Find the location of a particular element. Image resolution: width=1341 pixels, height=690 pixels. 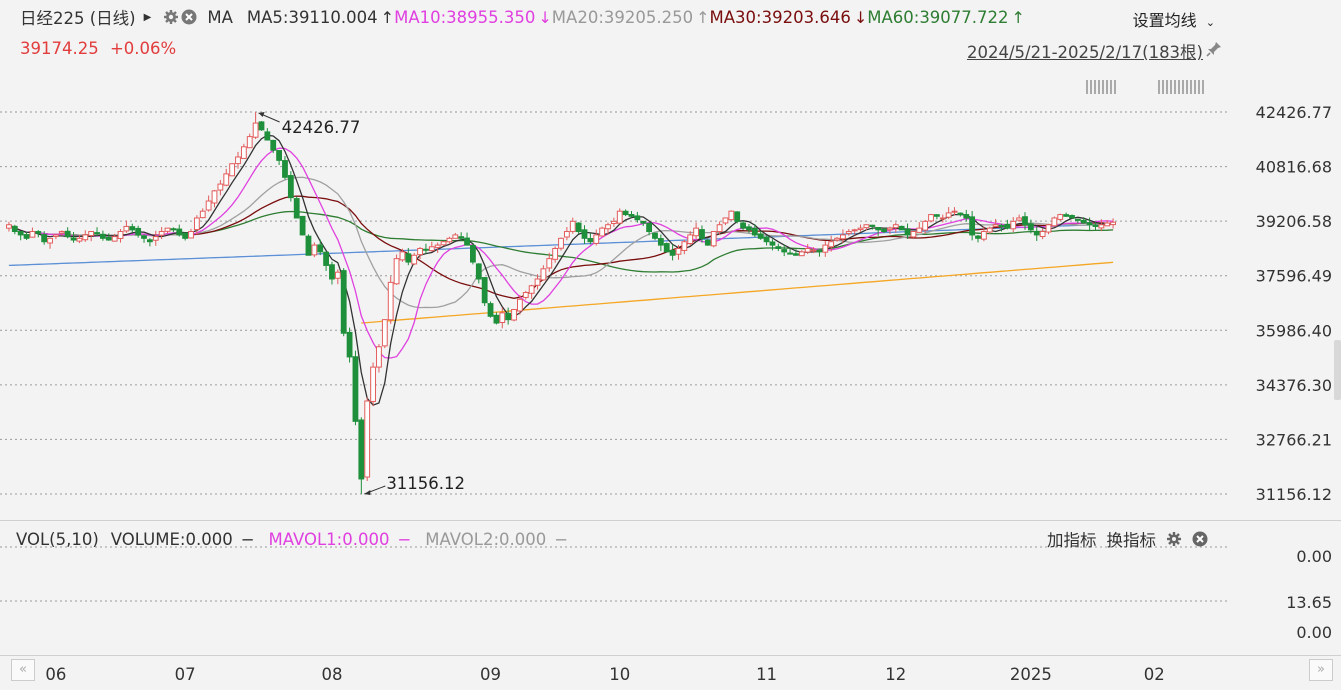

ma120-line is located at coordinates (737, 292).